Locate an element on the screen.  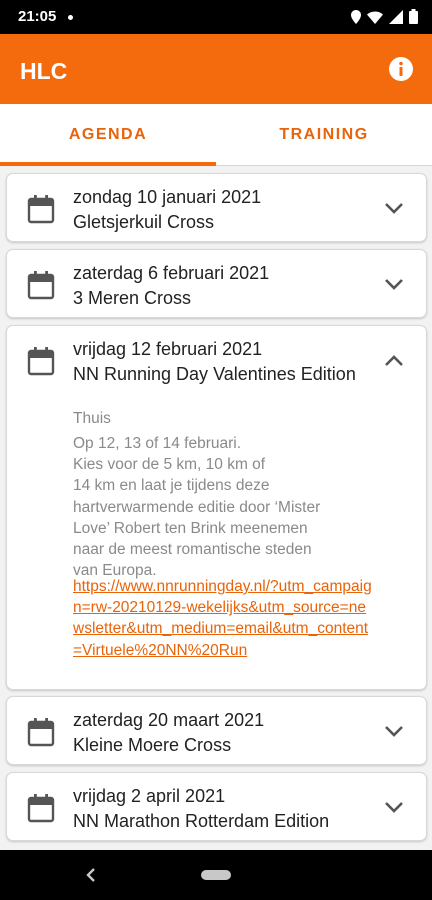
event-date: vrijdag 2 april 2021 is located at coordinates (149, 796).